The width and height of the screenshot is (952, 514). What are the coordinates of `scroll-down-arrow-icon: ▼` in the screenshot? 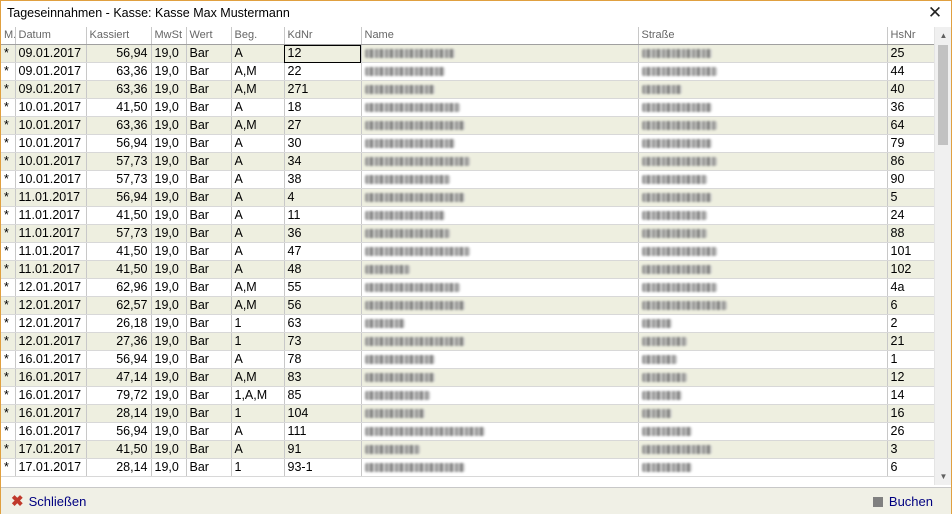 It's located at (943, 476).